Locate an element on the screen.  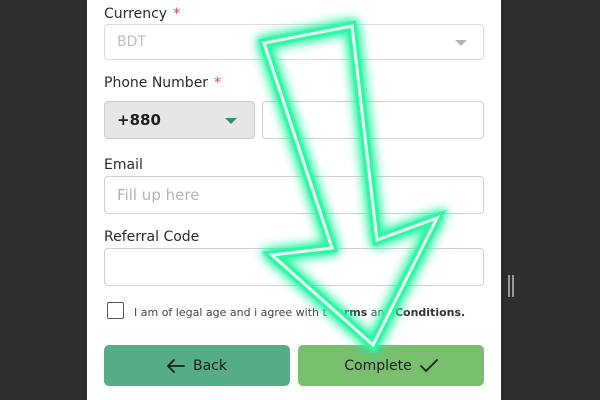
complete-button-label: Complete is located at coordinates (378, 365).